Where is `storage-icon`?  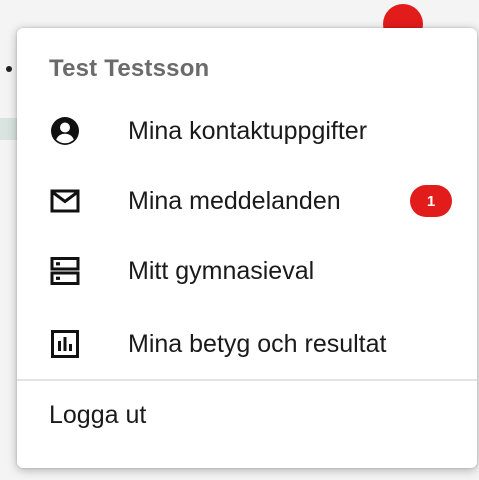
storage-icon is located at coordinates (65, 271).